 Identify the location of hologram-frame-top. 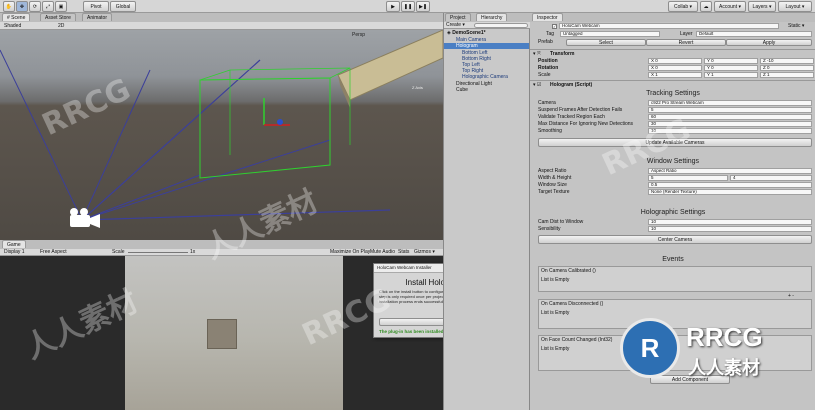
(275, 74).